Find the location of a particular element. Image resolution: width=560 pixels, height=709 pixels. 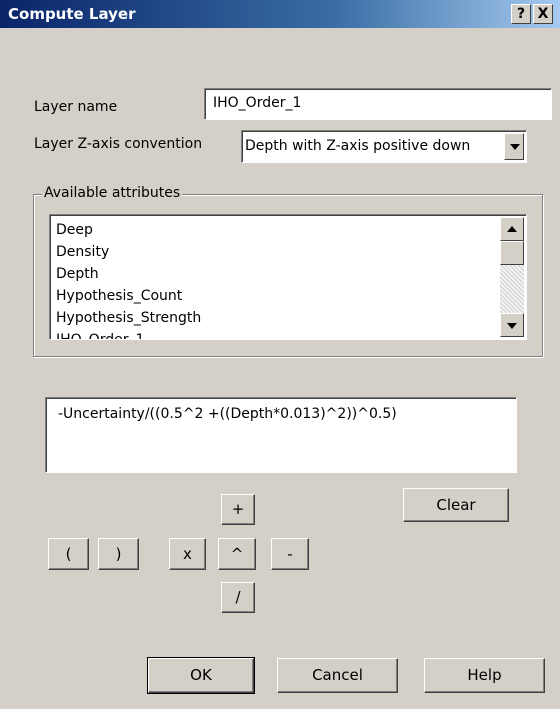

power-button: ^ is located at coordinates (237, 554).